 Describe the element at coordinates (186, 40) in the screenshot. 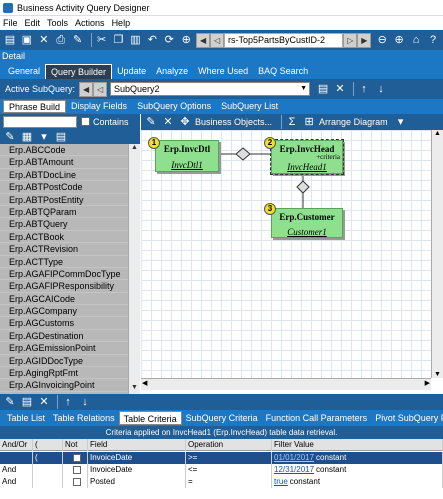

I see `attach-icon: ⊕` at that location.